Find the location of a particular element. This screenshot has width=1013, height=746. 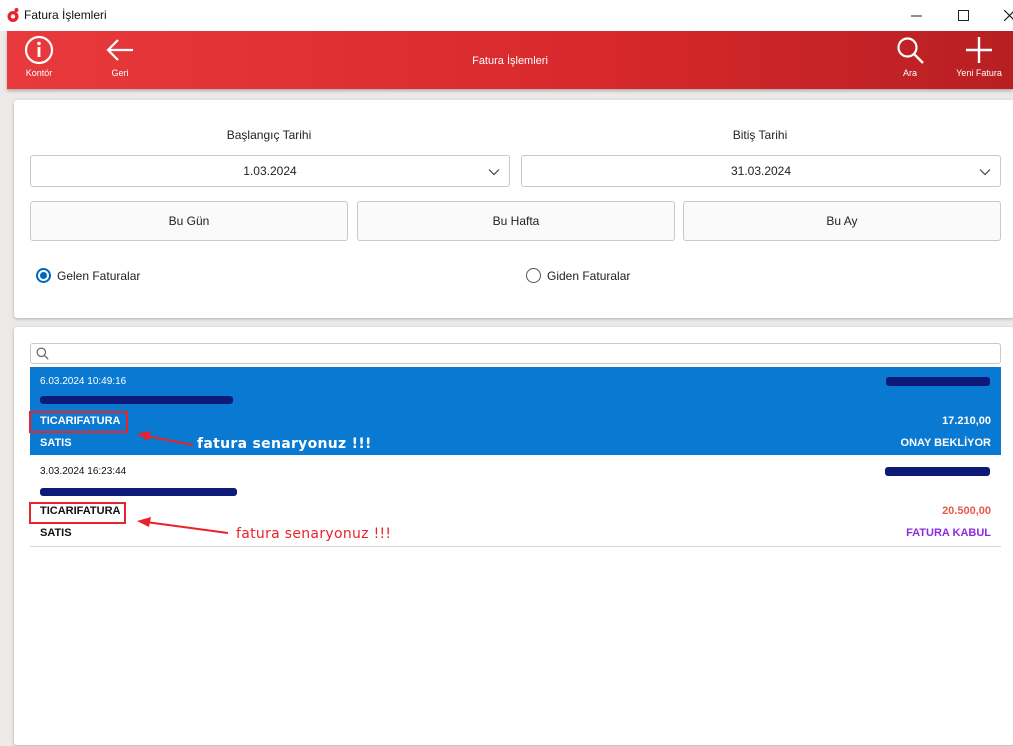

back-label: Geri is located at coordinates (120, 73).